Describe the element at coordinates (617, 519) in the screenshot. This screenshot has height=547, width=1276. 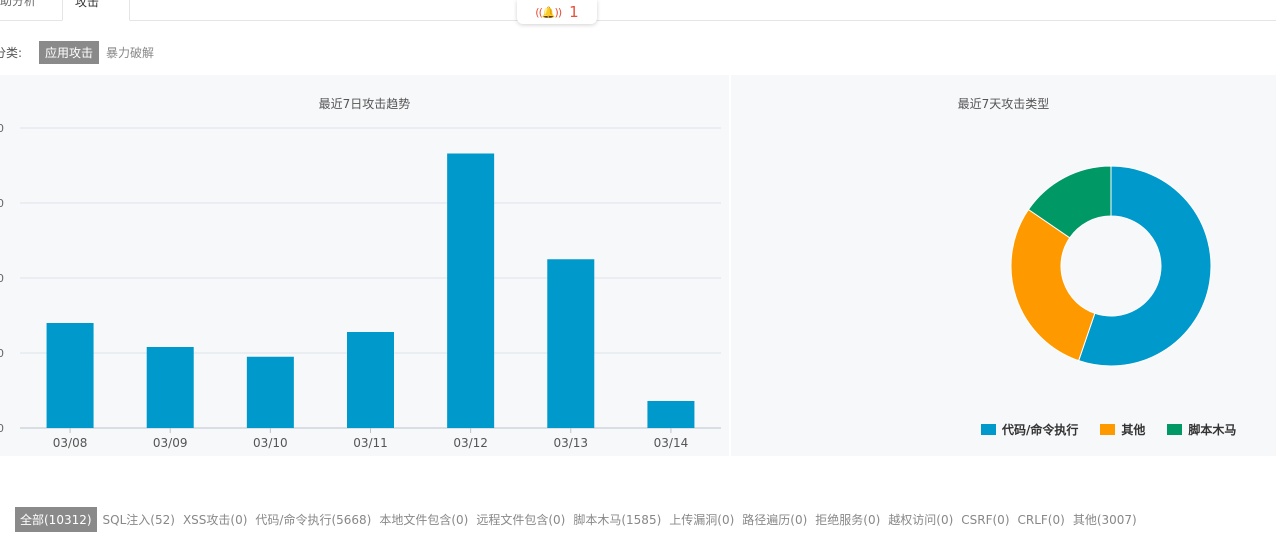
I see `category-webshell: 脚本木马(1585)` at that location.